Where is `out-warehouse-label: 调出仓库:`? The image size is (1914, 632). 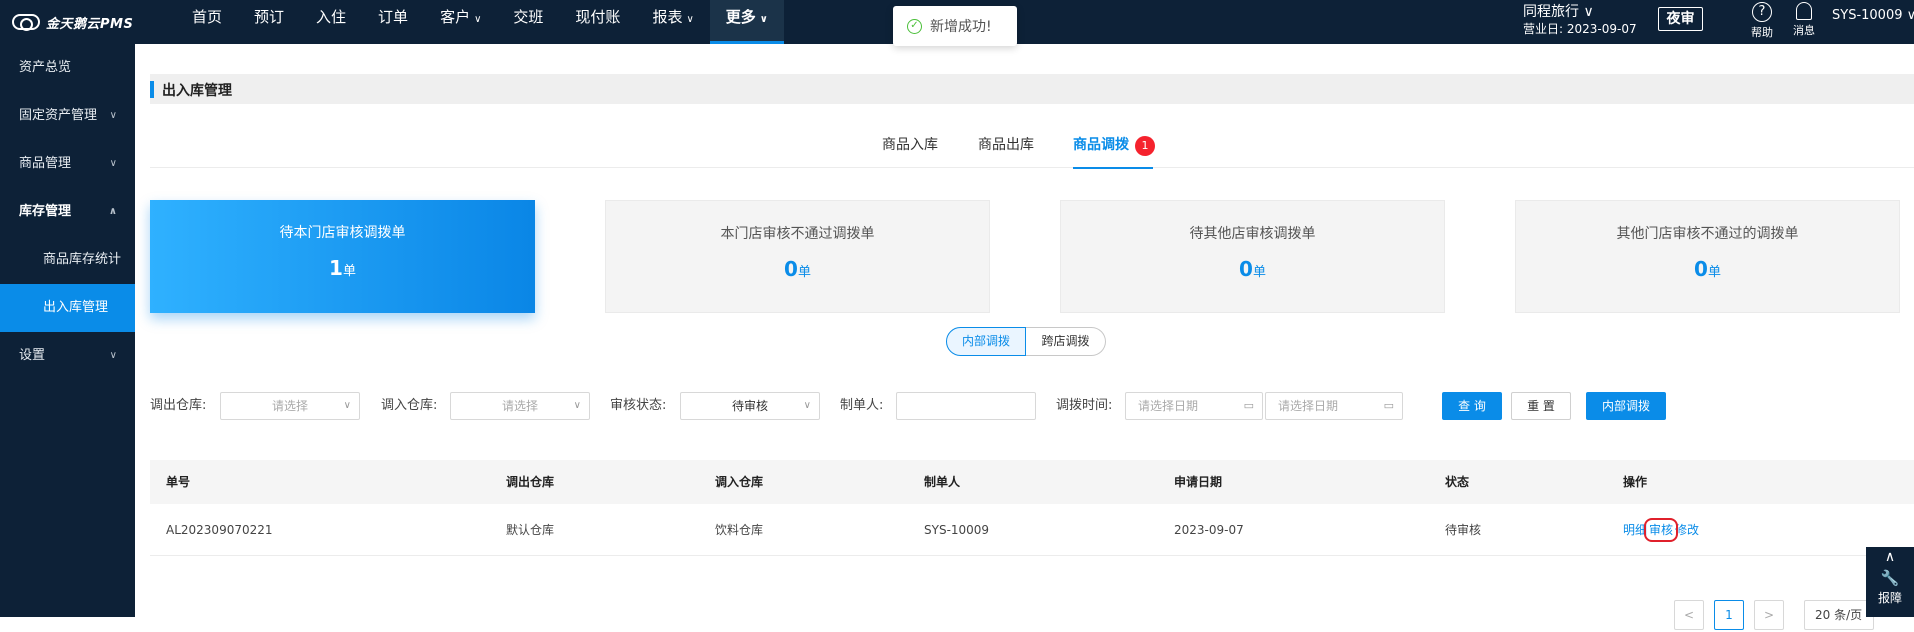
out-warehouse-label: 调出仓库: is located at coordinates (178, 405).